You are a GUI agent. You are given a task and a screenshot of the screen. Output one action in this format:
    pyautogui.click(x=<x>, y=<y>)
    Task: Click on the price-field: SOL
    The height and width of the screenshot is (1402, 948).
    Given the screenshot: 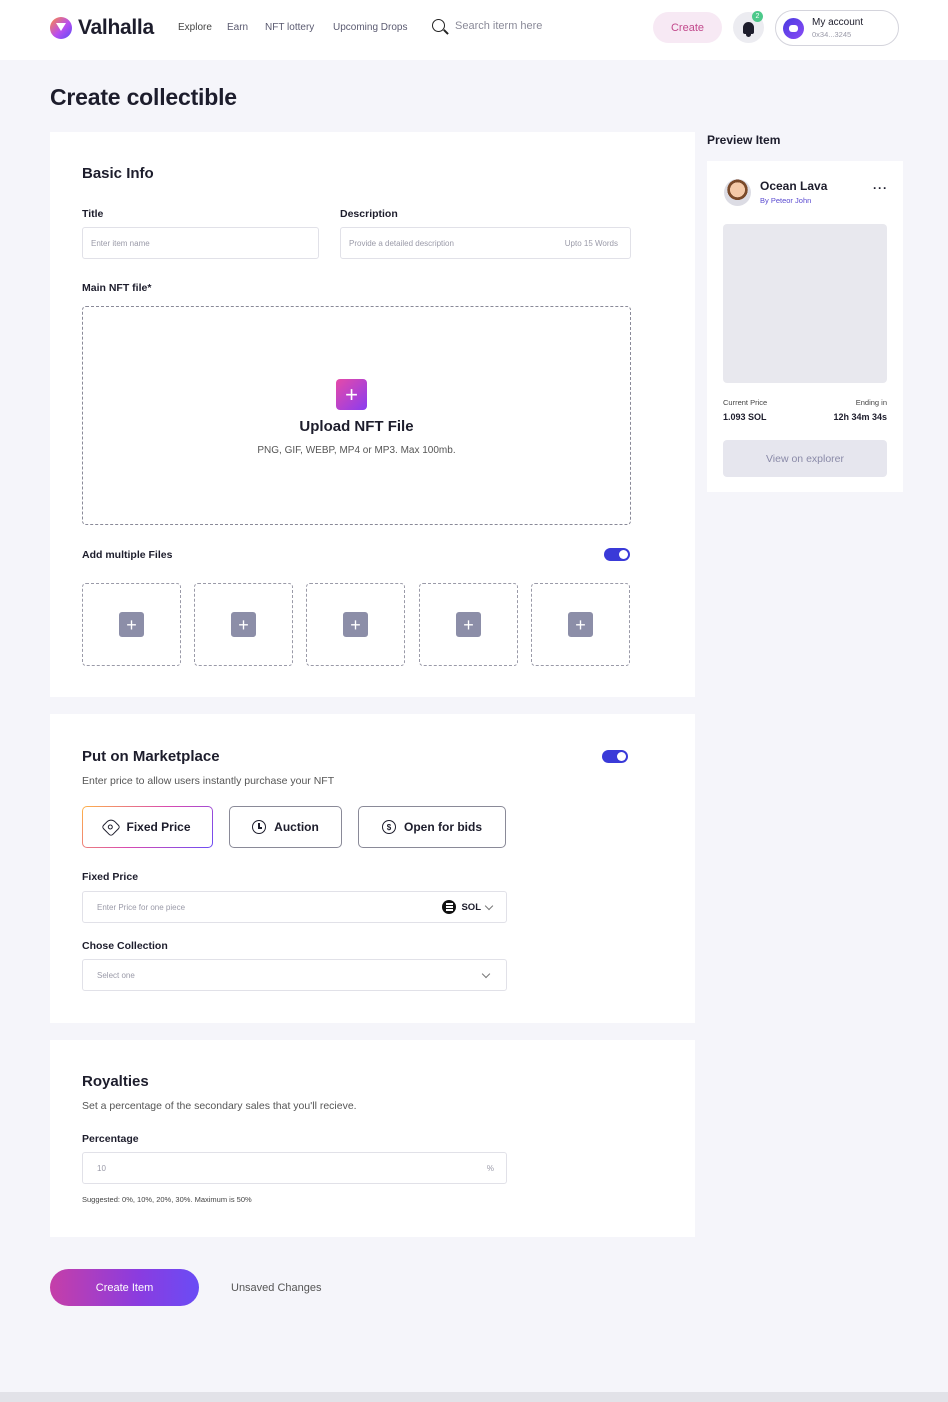 What is the action you would take?
    pyautogui.click(x=294, y=907)
    